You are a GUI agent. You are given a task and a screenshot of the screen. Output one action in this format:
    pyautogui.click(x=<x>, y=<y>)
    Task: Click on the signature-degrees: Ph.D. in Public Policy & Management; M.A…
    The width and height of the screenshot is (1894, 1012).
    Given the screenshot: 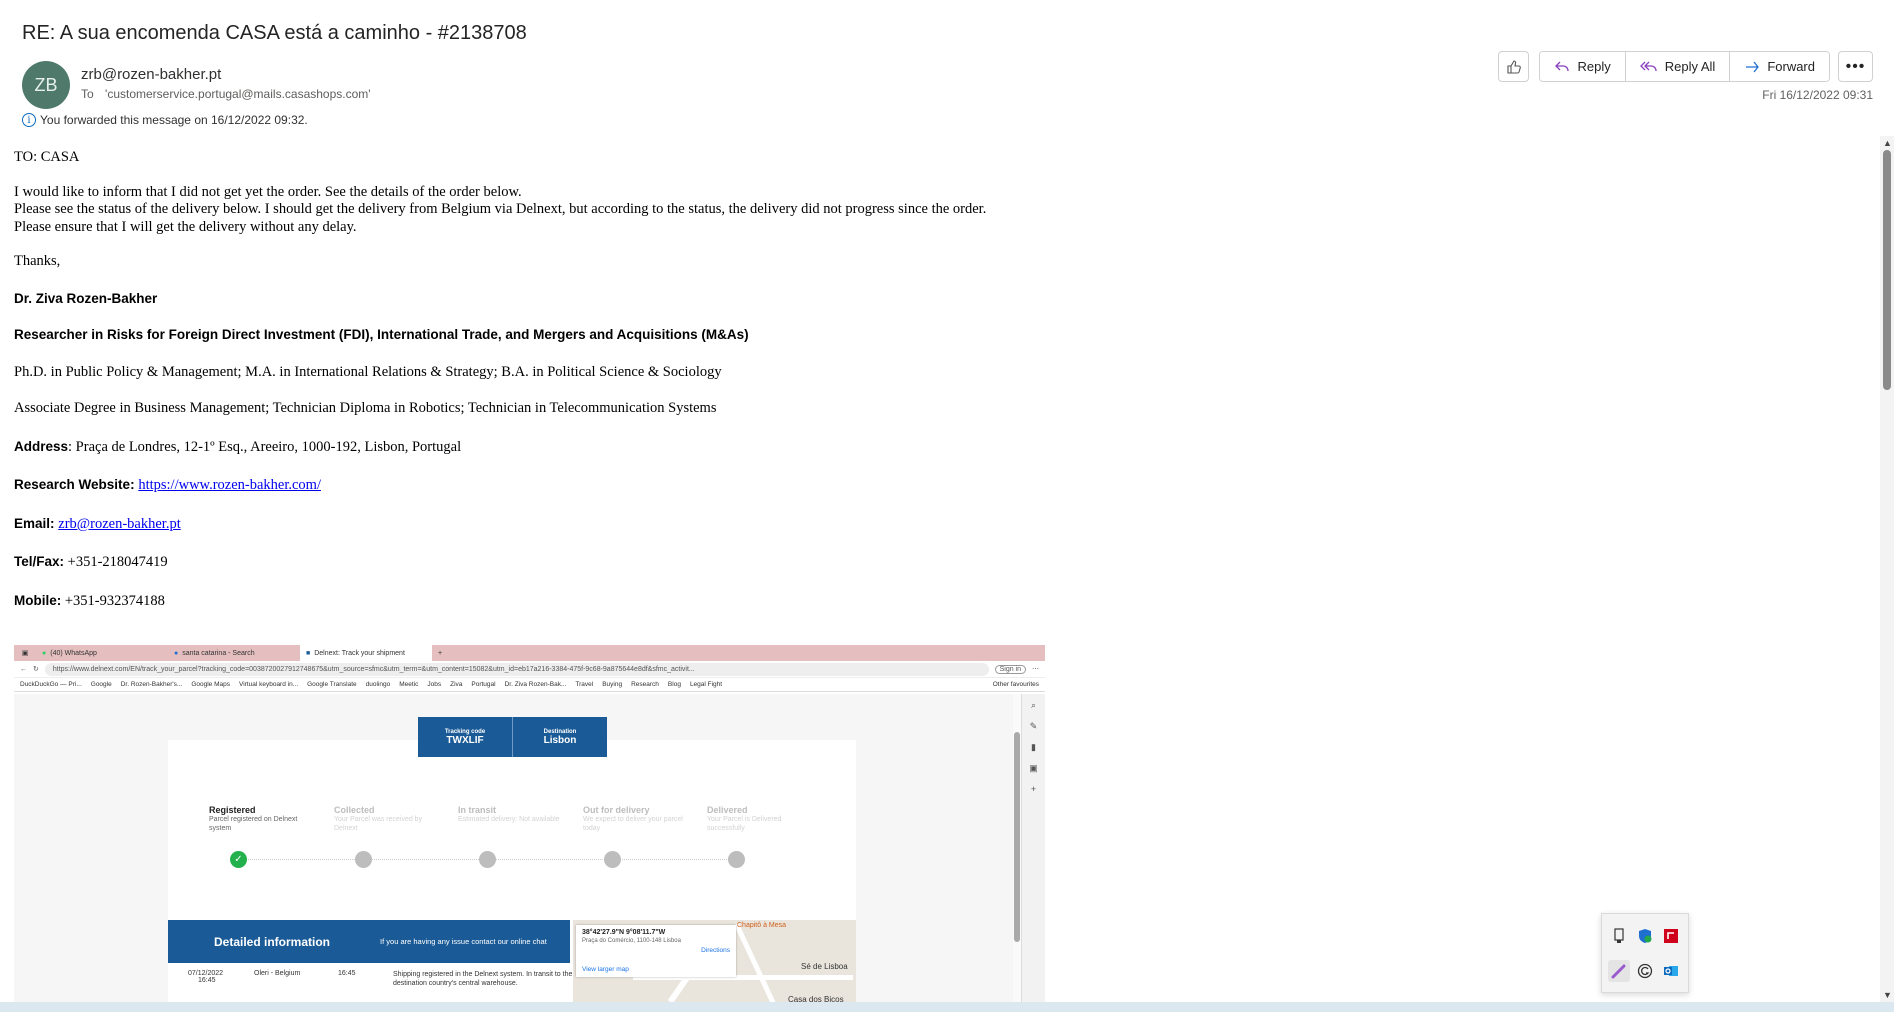 What is the action you would take?
    pyautogui.click(x=368, y=371)
    